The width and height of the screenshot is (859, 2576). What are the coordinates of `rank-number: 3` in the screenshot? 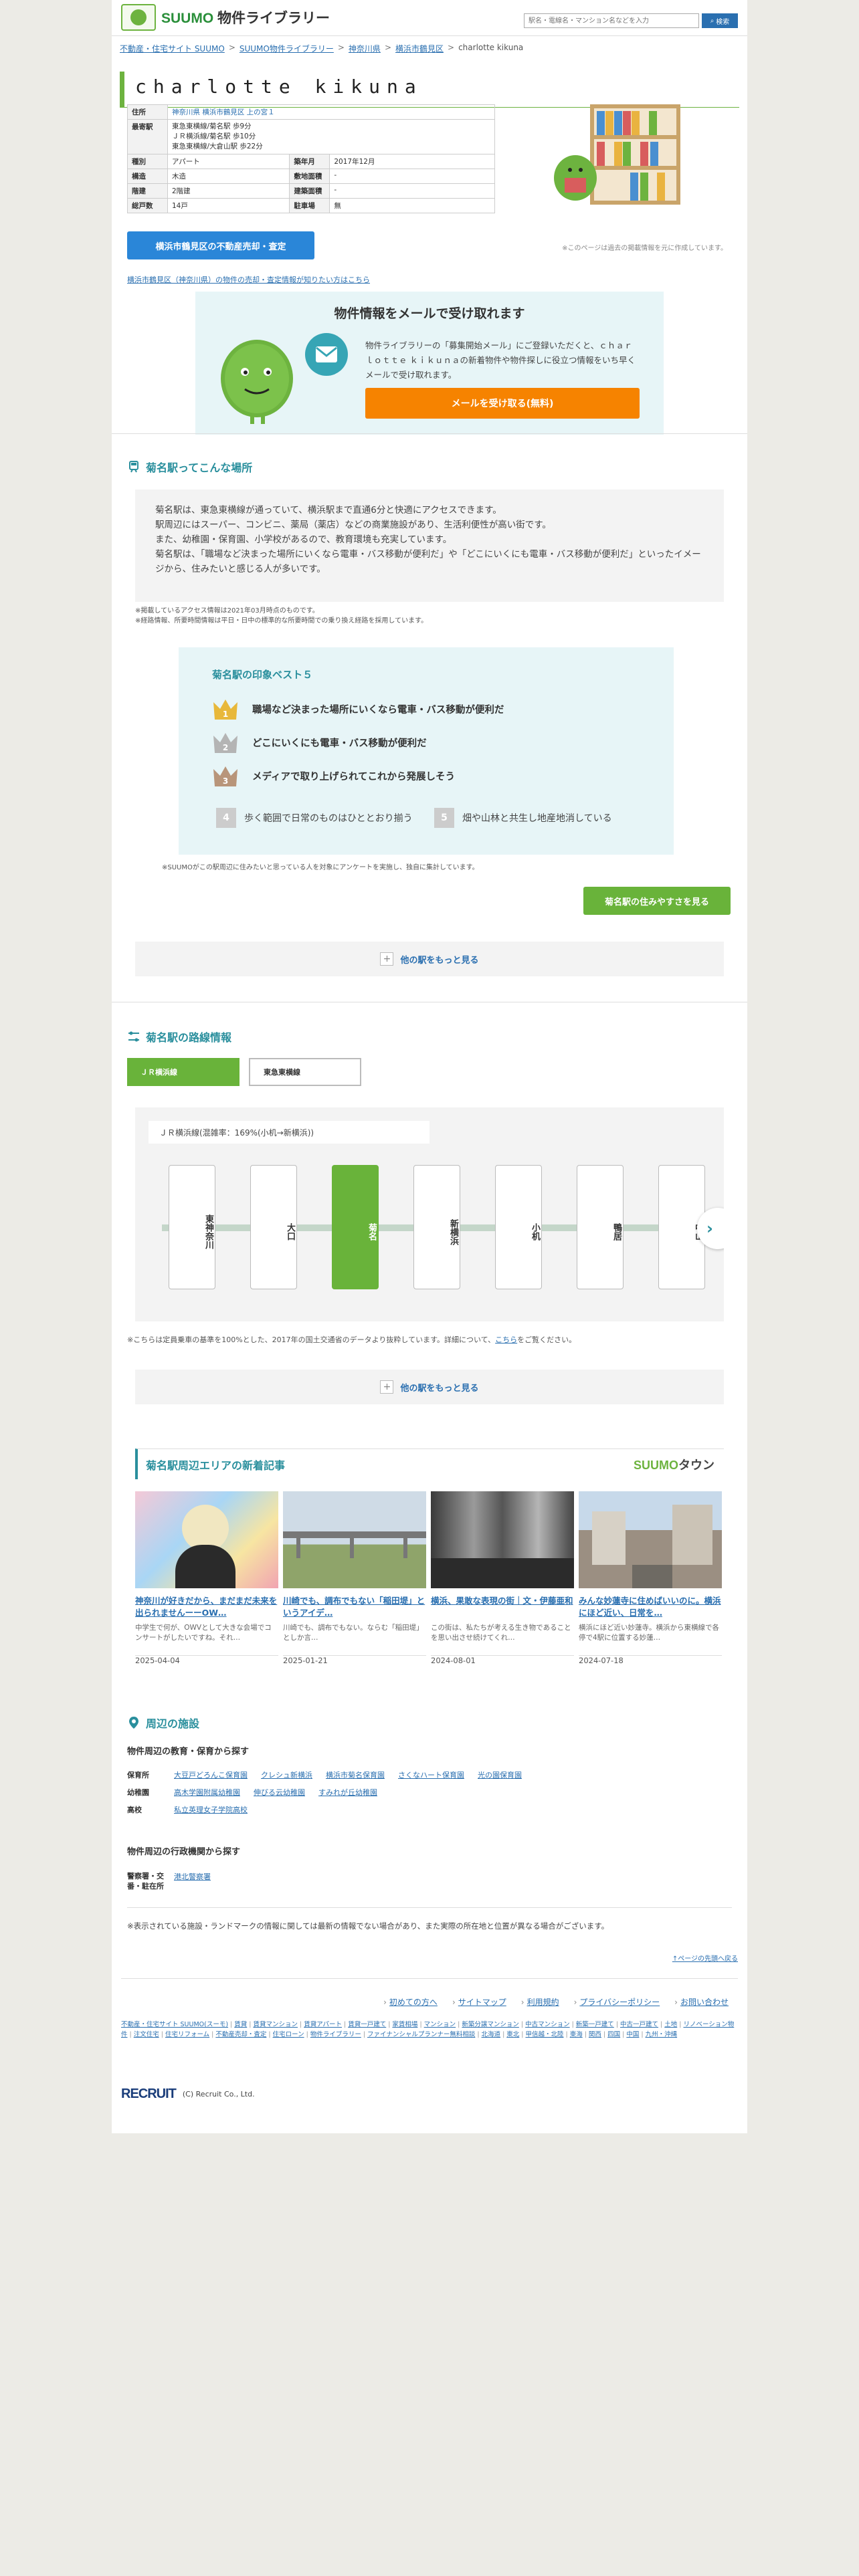 It's located at (226, 781).